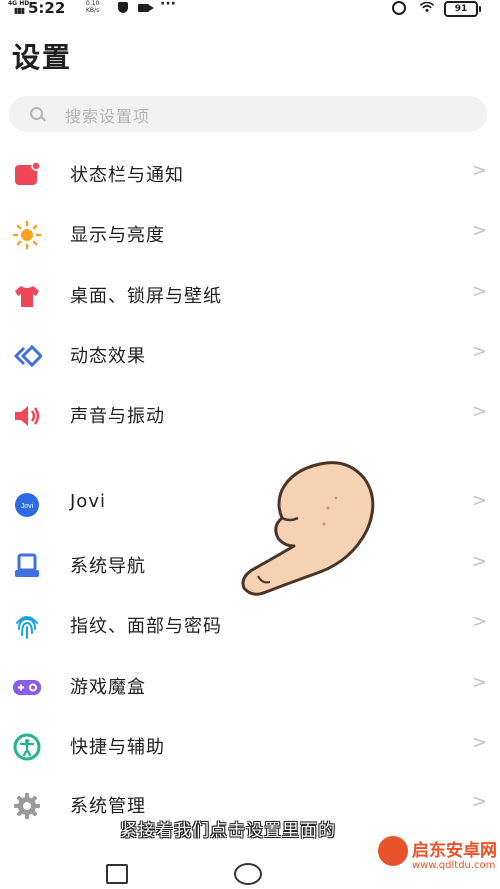 The image size is (500, 889). I want to click on gear-icon, so click(27, 806).